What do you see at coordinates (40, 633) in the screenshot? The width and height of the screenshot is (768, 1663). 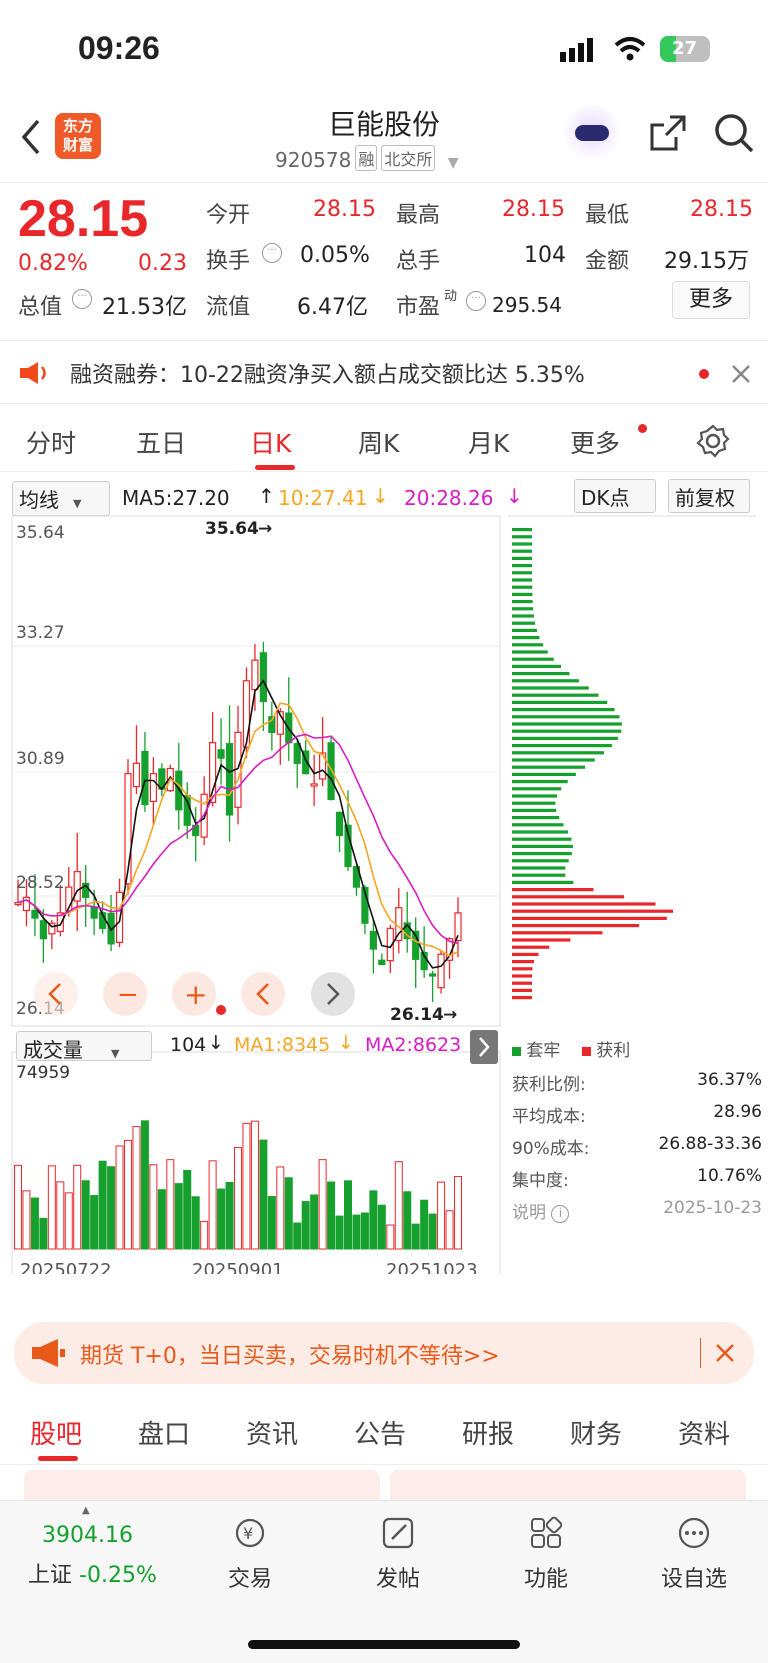 I see `axis-label: 33.27` at bounding box center [40, 633].